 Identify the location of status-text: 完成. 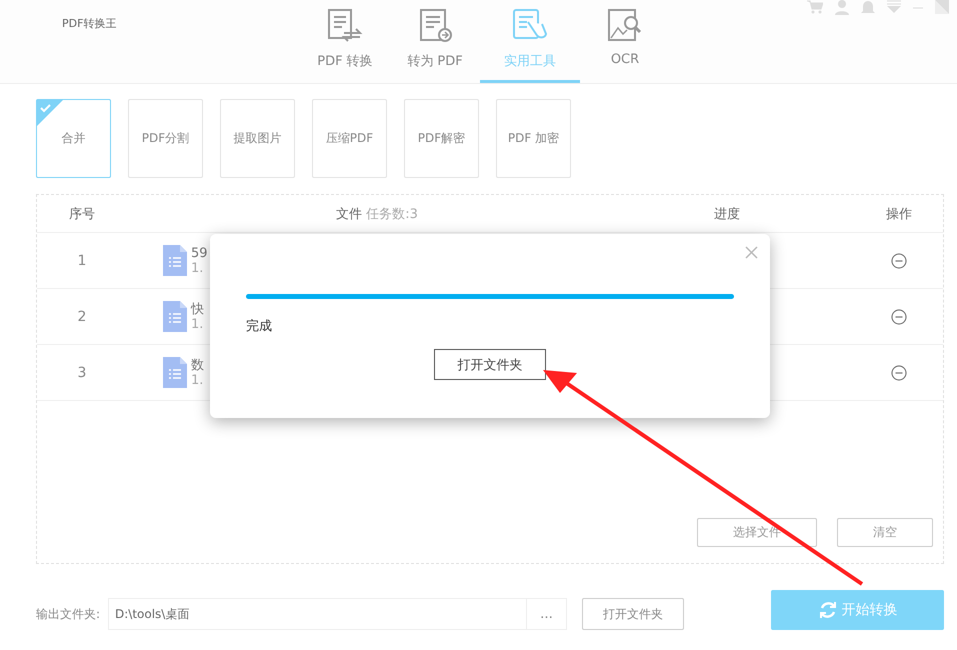
(259, 326).